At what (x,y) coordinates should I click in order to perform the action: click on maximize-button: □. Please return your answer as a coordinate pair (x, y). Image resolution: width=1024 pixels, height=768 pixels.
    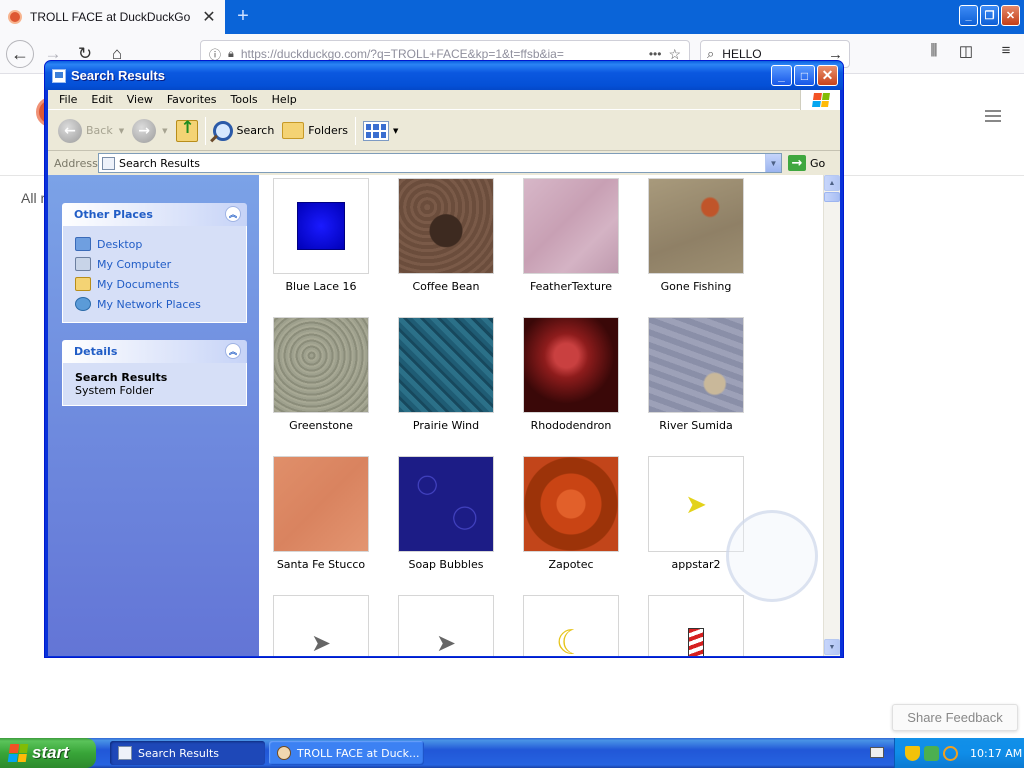
    Looking at the image, I should click on (804, 75).